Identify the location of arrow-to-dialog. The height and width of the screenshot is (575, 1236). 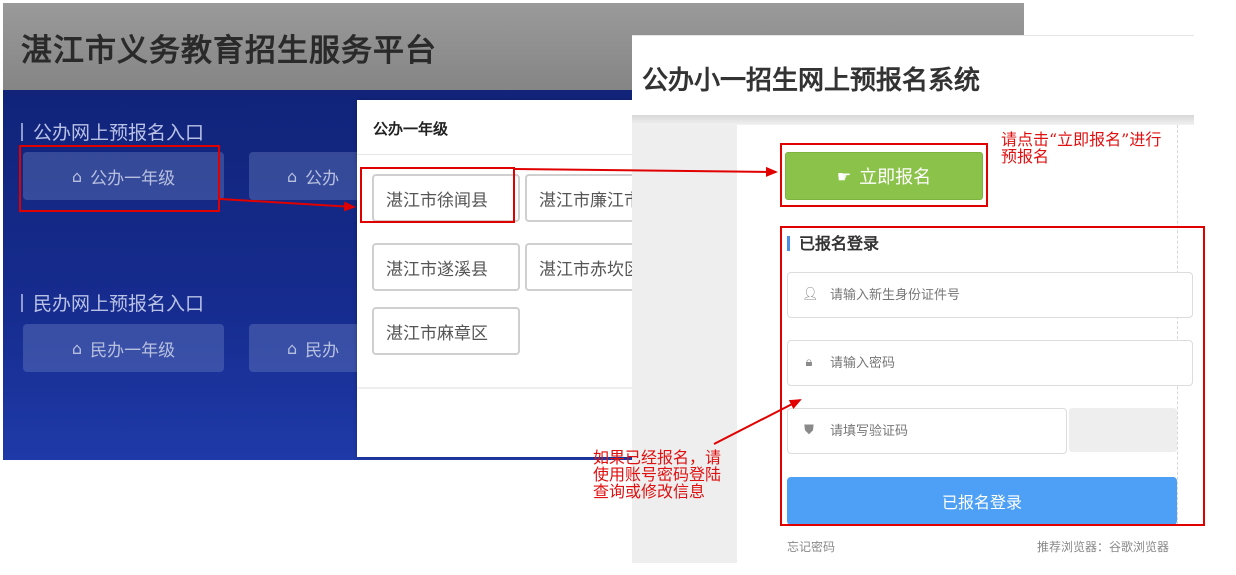
(287, 205).